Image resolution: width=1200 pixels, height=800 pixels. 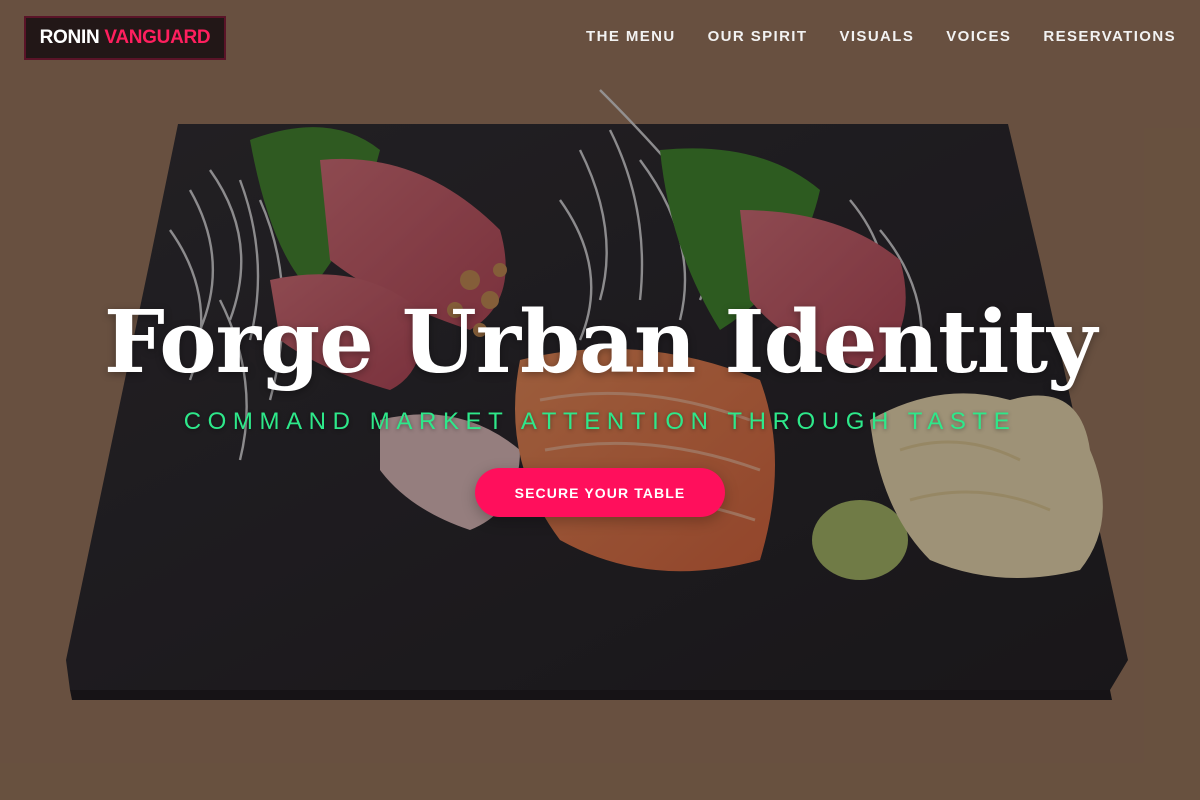 What do you see at coordinates (600, 421) in the screenshot?
I see `hero-tagline: COMMAND MARKET ATTENTION THROUGH TASTE` at bounding box center [600, 421].